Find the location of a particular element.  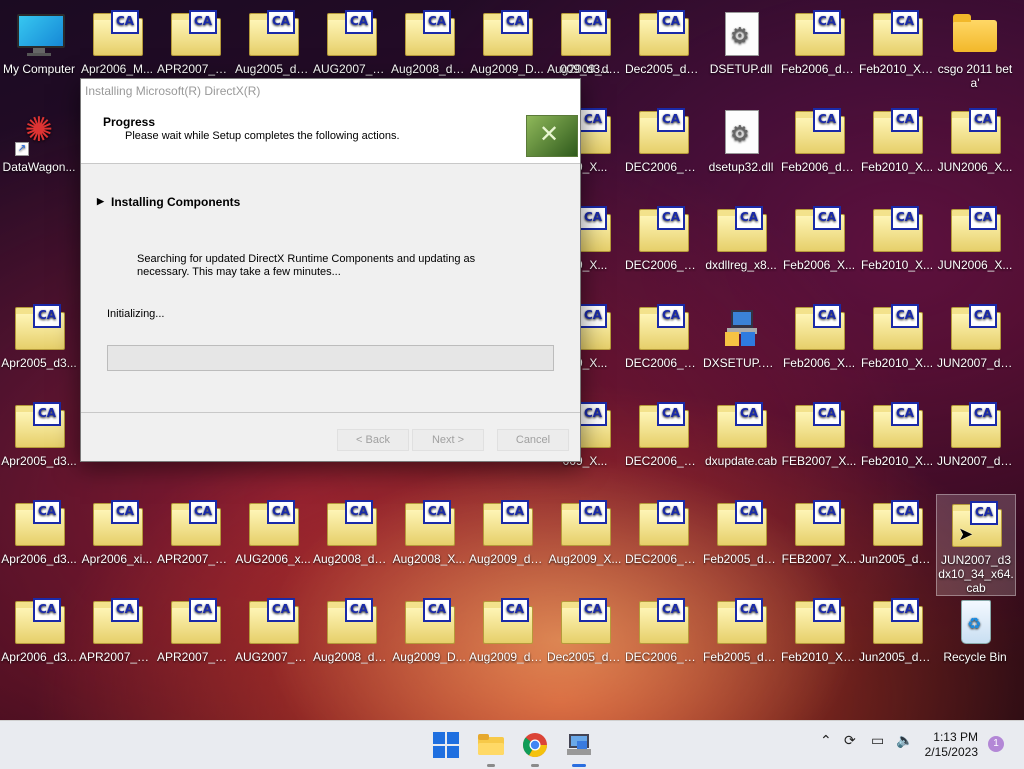

dialog-title: Installing Microsoft(R) DirectX(R) is located at coordinates (330, 91).